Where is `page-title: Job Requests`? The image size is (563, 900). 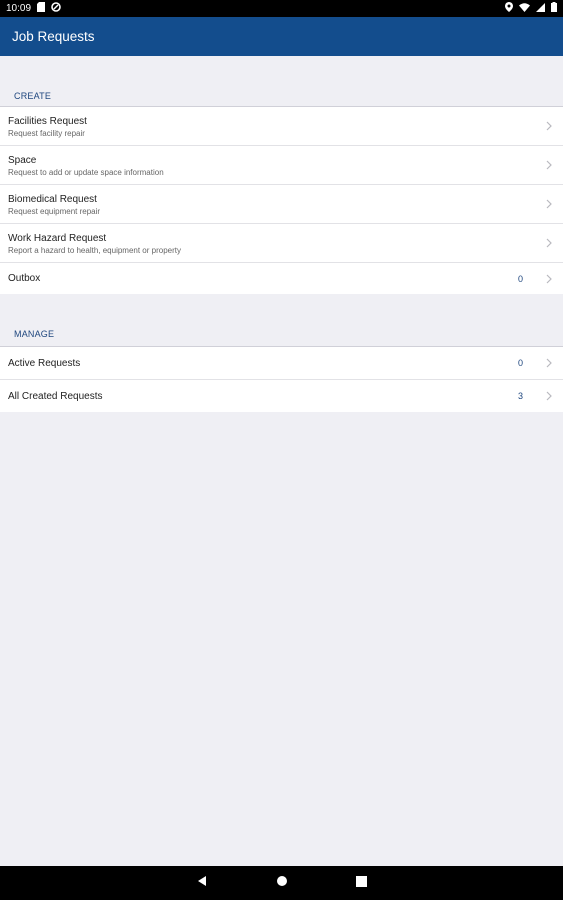 page-title: Job Requests is located at coordinates (53, 36).